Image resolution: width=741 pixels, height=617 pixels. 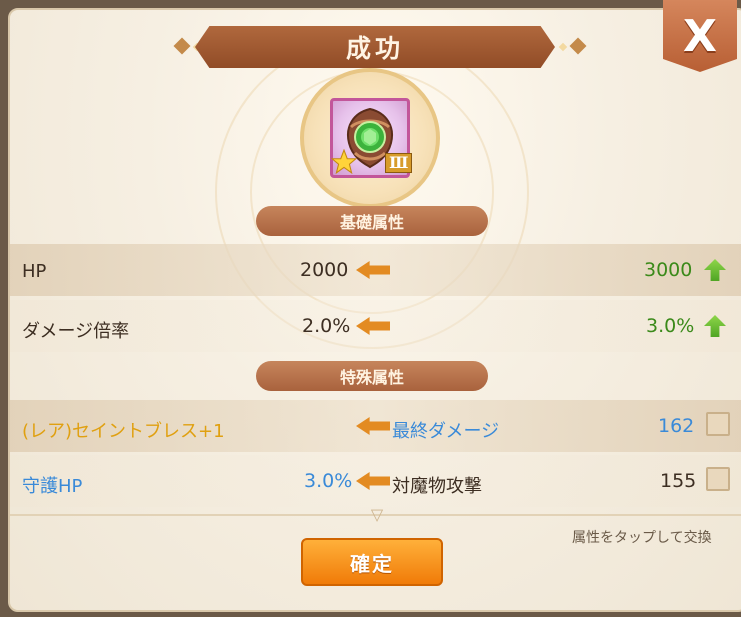 What do you see at coordinates (668, 270) in the screenshot?
I see `attr-after: 3000` at bounding box center [668, 270].